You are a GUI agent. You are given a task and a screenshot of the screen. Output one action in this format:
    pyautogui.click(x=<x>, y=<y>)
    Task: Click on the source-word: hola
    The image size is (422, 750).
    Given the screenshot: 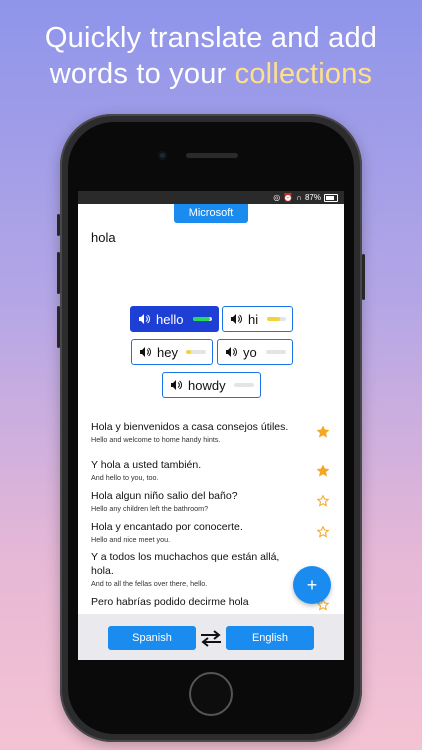 What is the action you would take?
    pyautogui.click(x=103, y=237)
    